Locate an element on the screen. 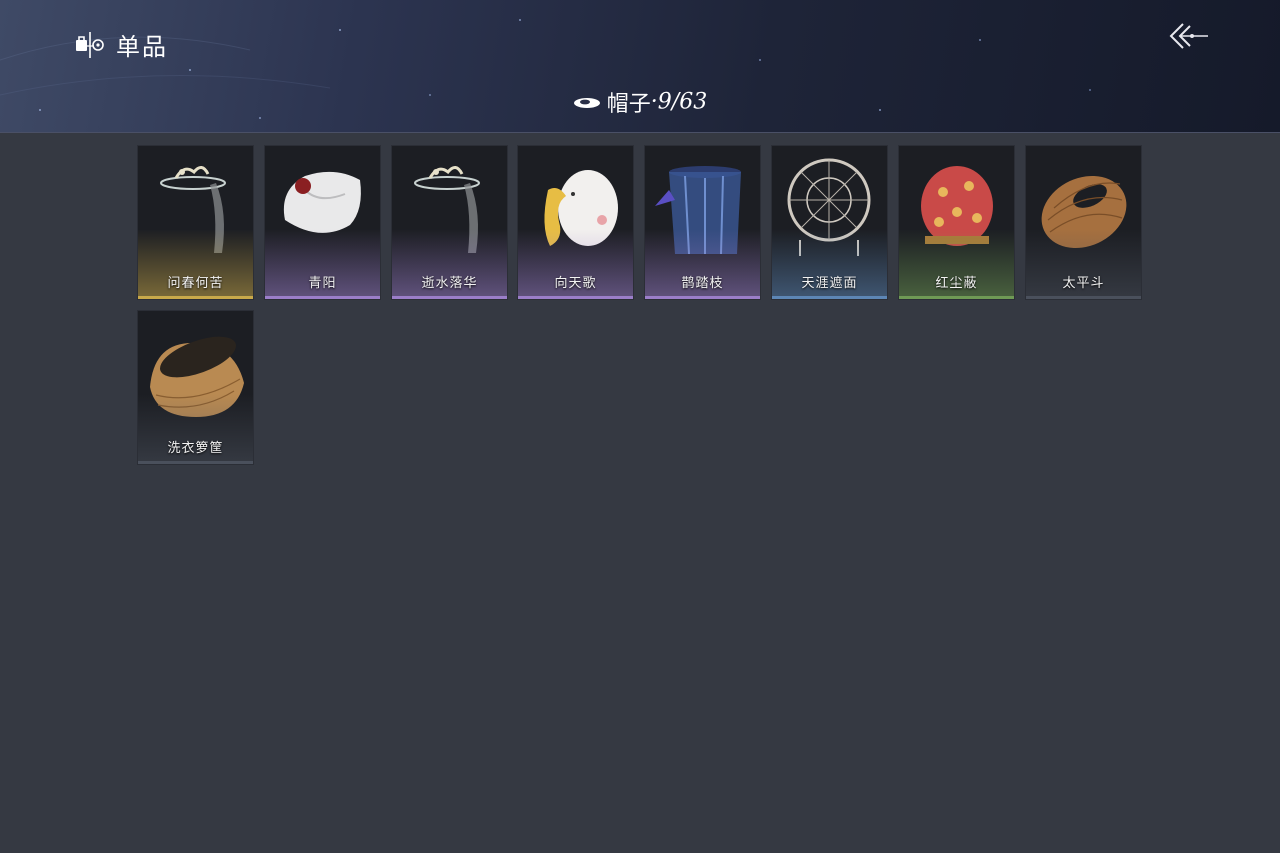 This screenshot has width=1280, height=853. wardrobe-icon is located at coordinates (90, 44).